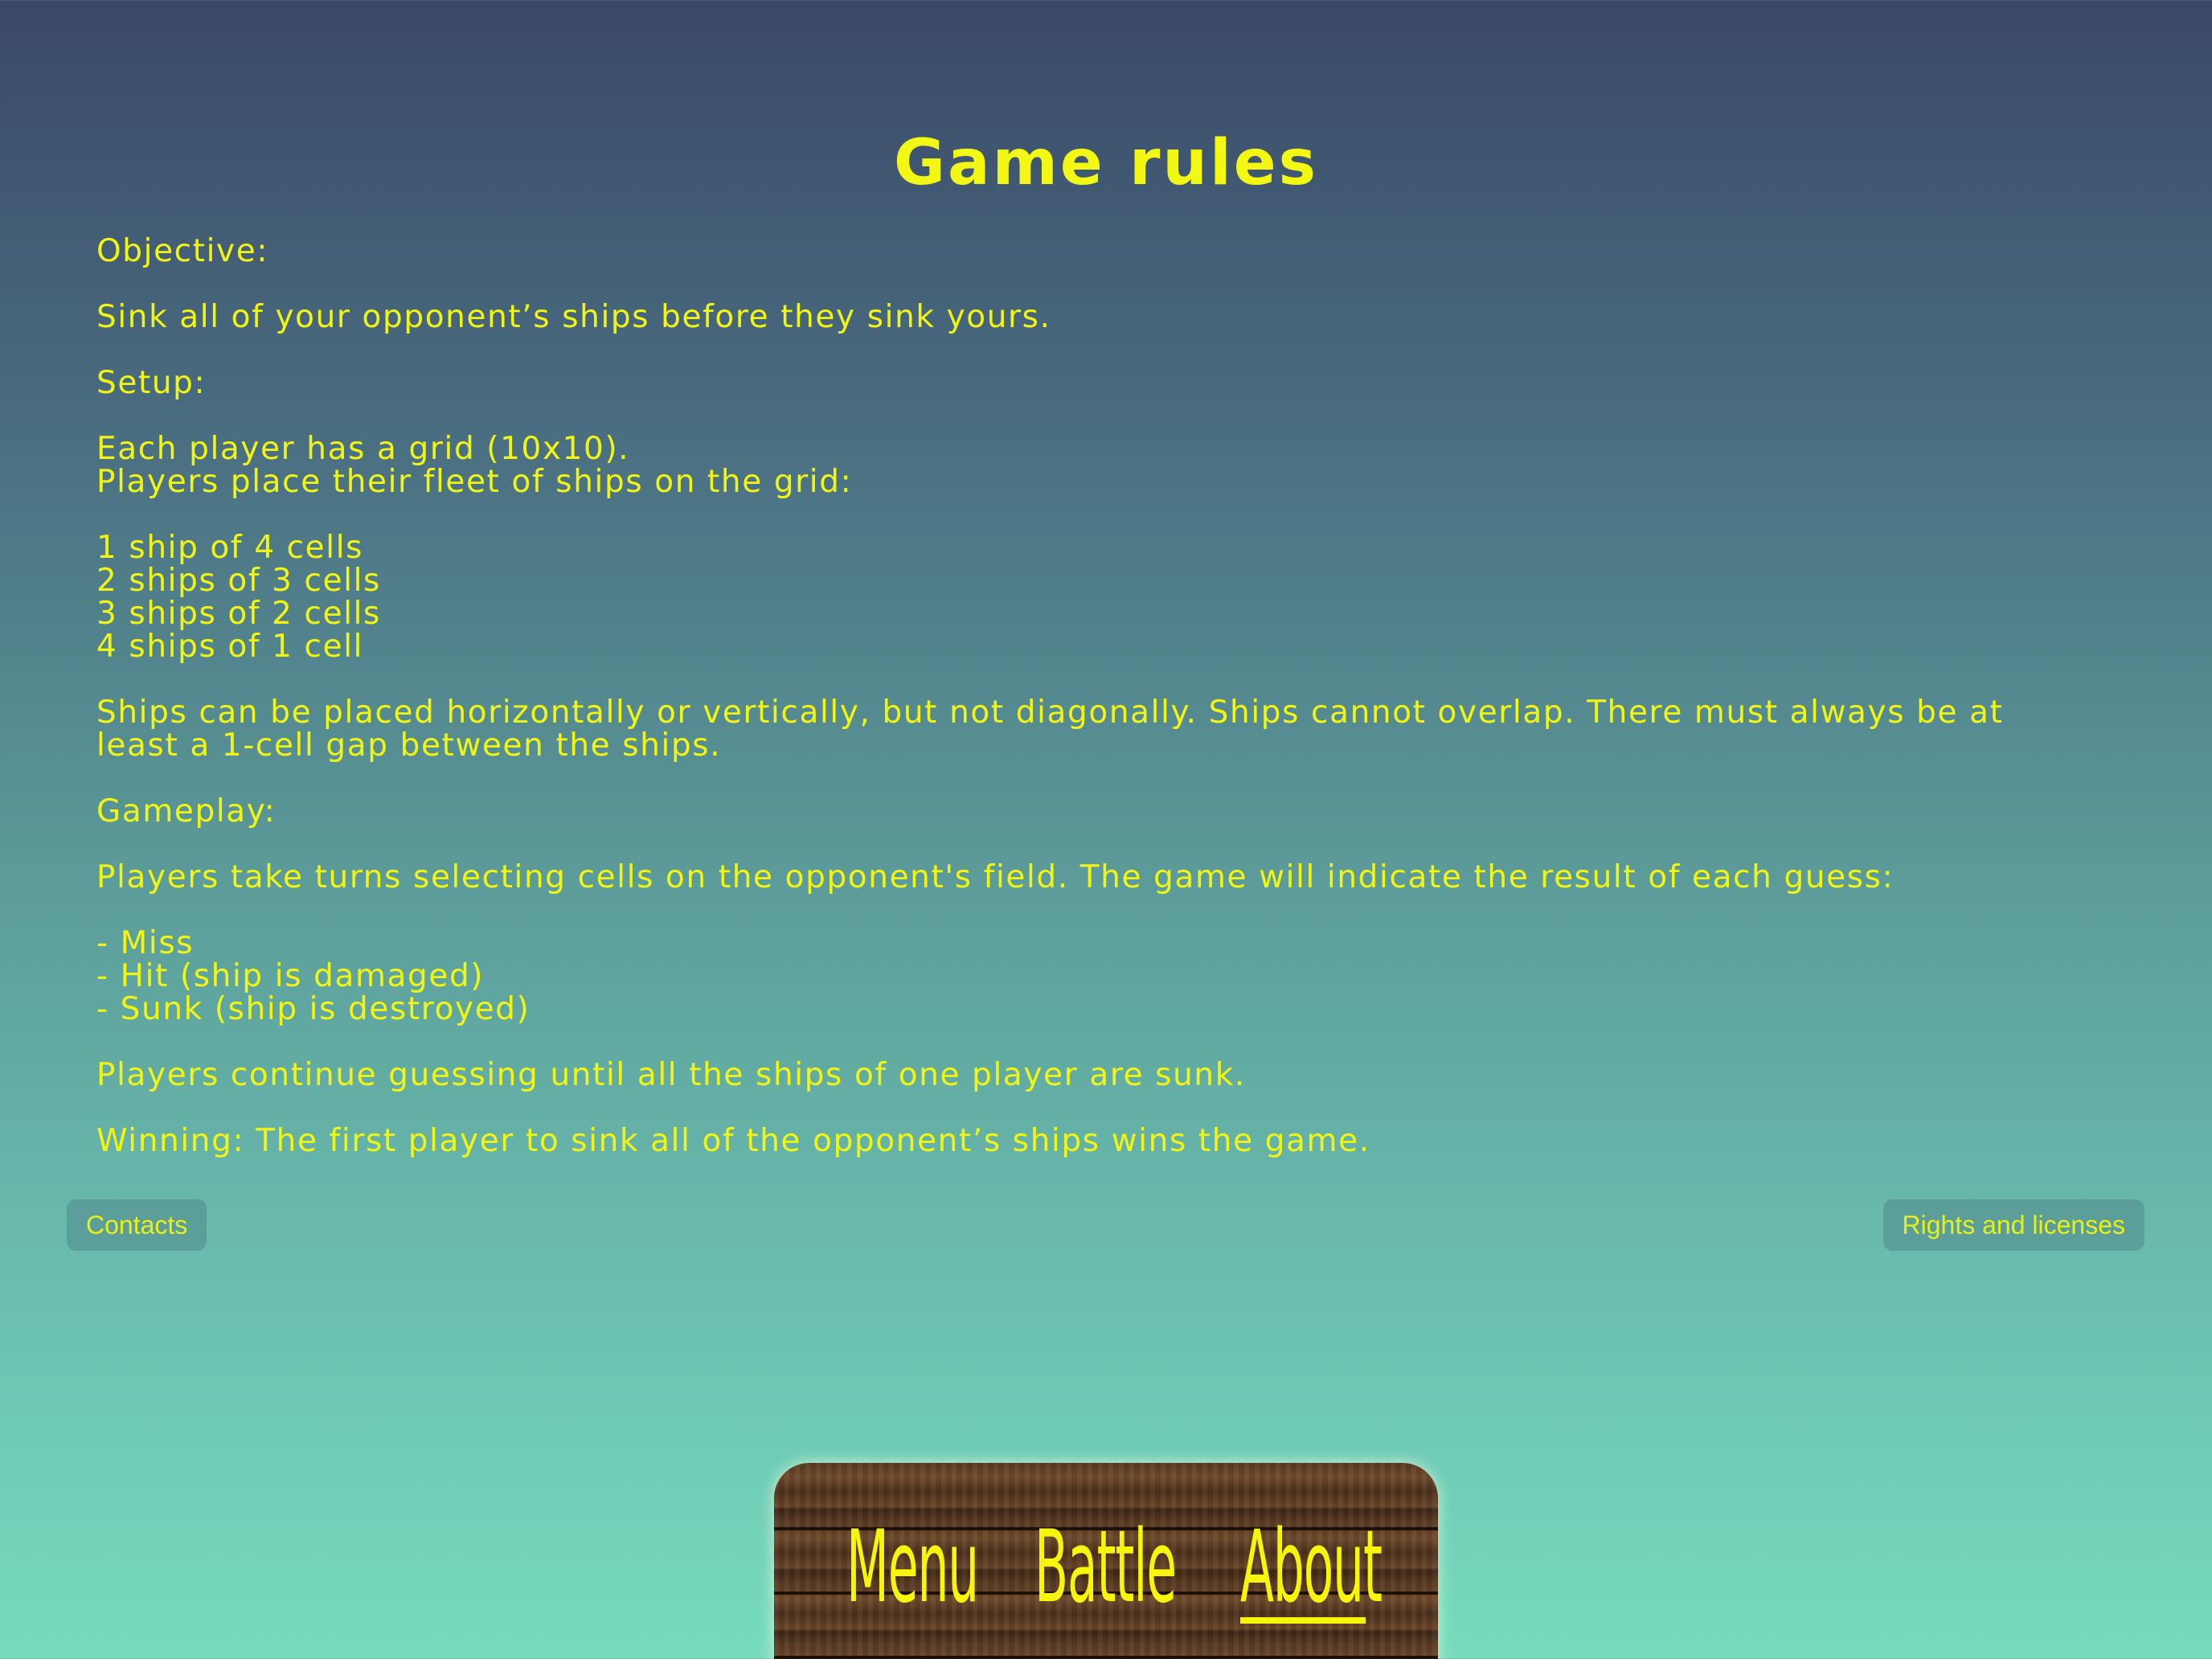  I want to click on selected-tab-indicator, so click(1303, 1620).